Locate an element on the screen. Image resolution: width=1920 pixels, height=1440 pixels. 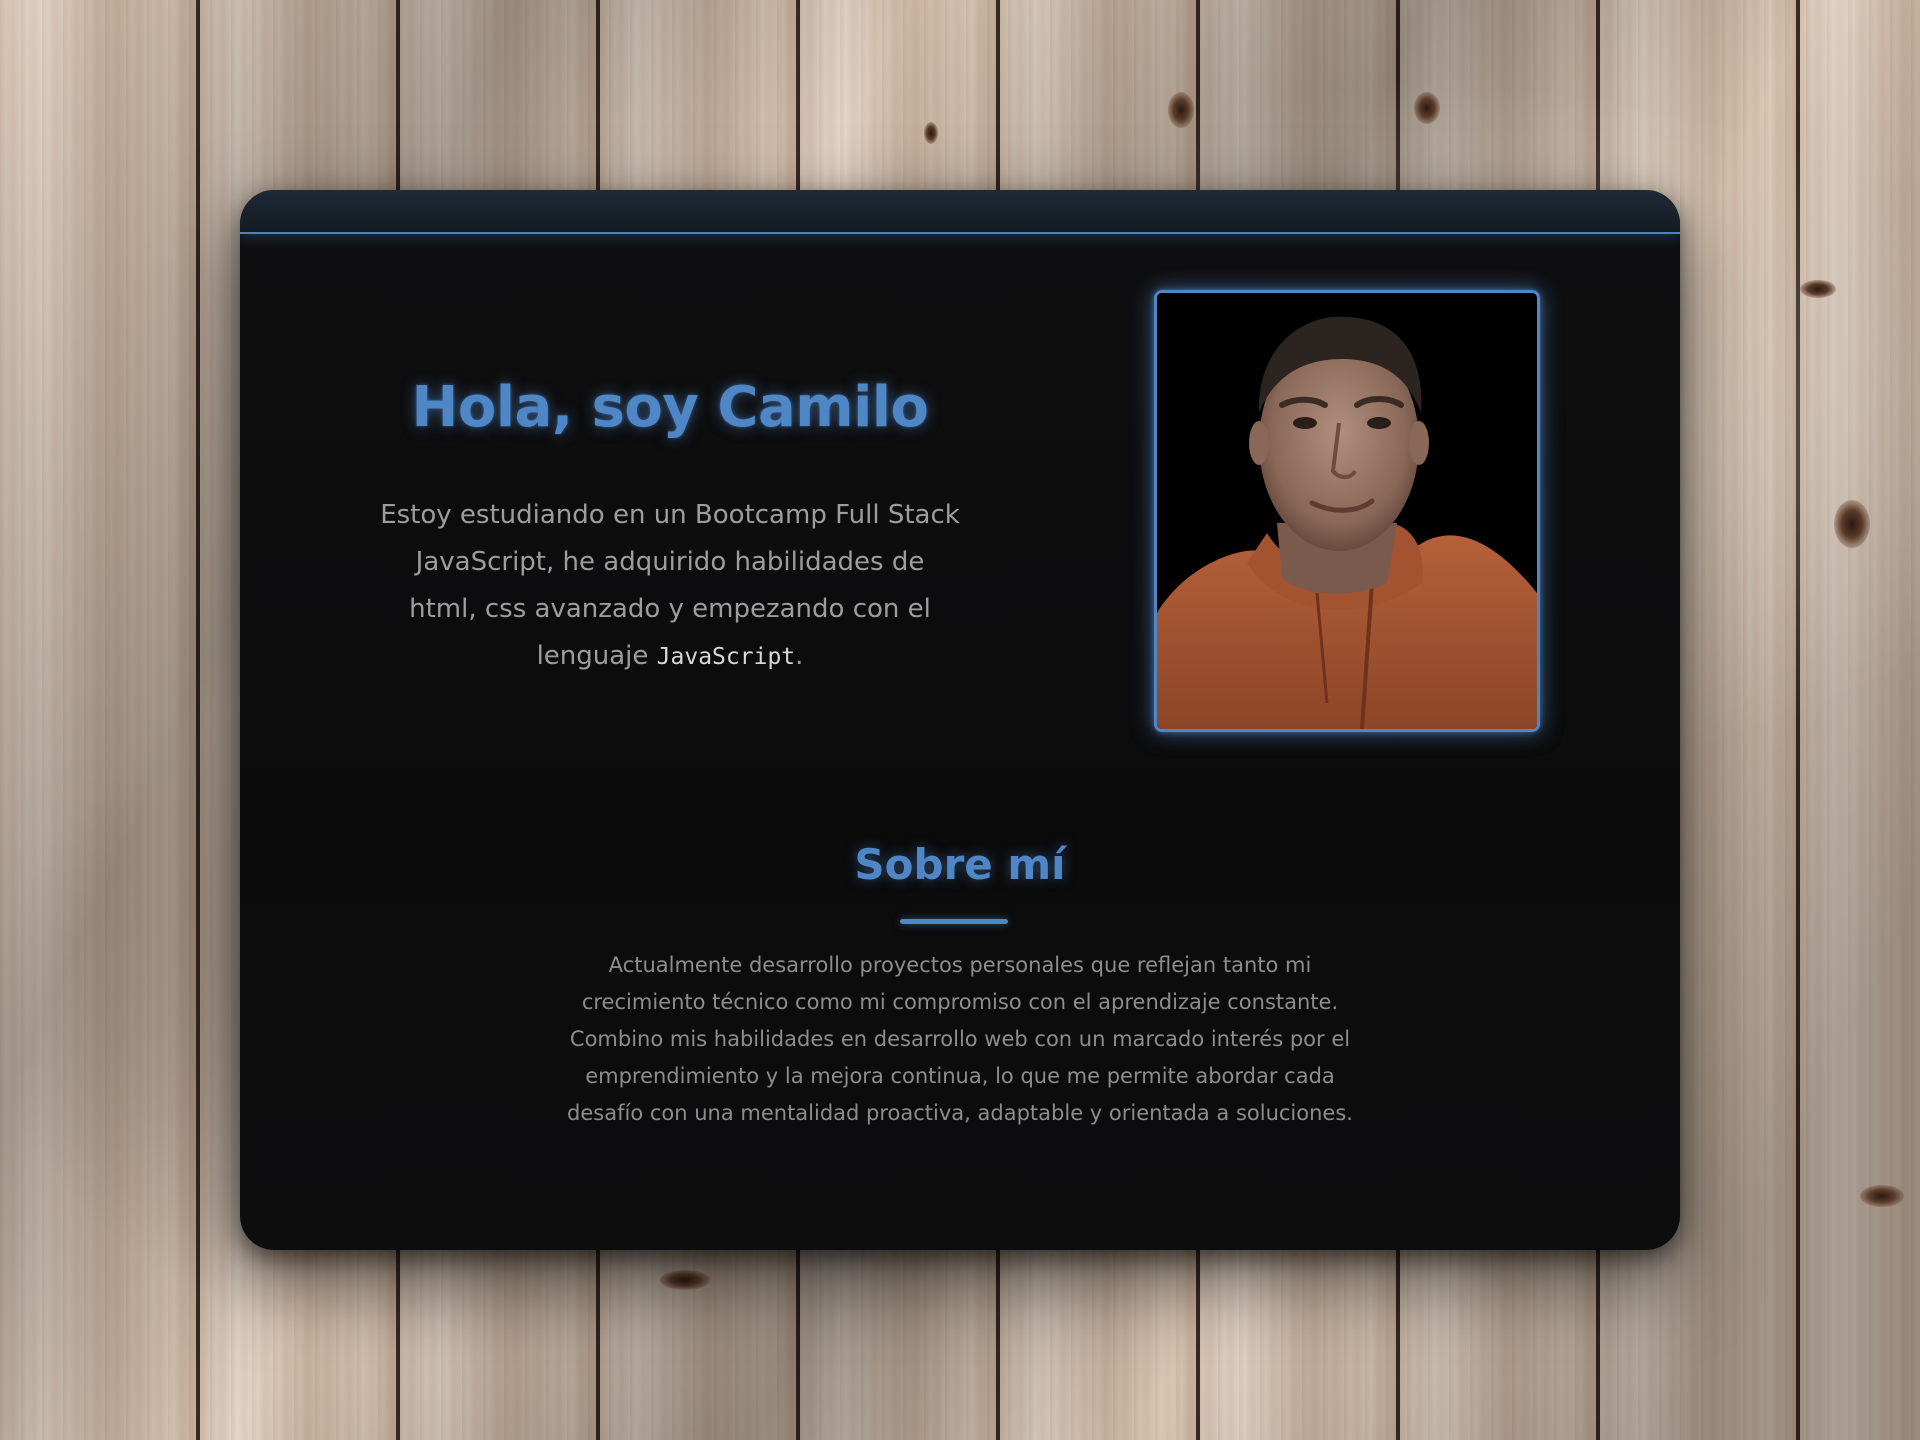
hero-title: Hola, soy Camilo is located at coordinates (670, 407).